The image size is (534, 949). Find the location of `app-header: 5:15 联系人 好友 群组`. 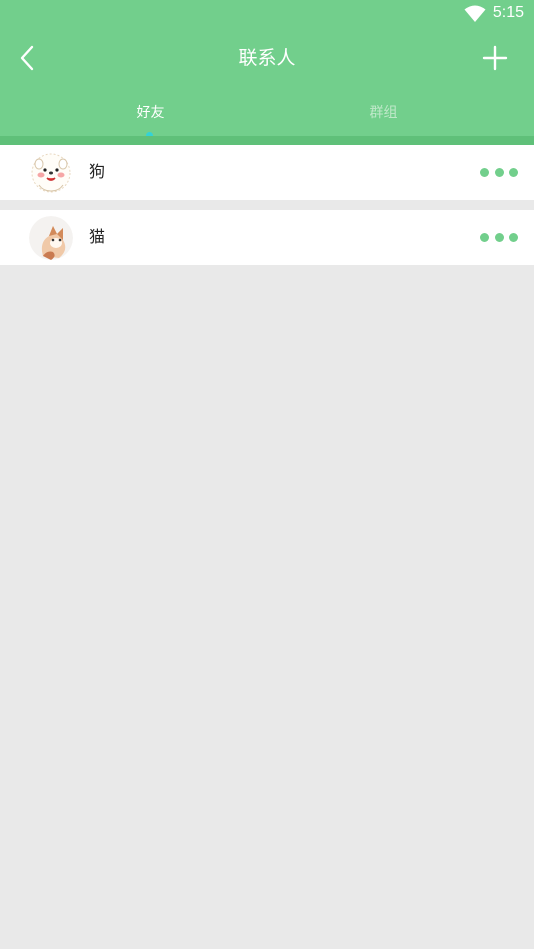

app-header: 5:15 联系人 好友 群组 is located at coordinates (267, 70).